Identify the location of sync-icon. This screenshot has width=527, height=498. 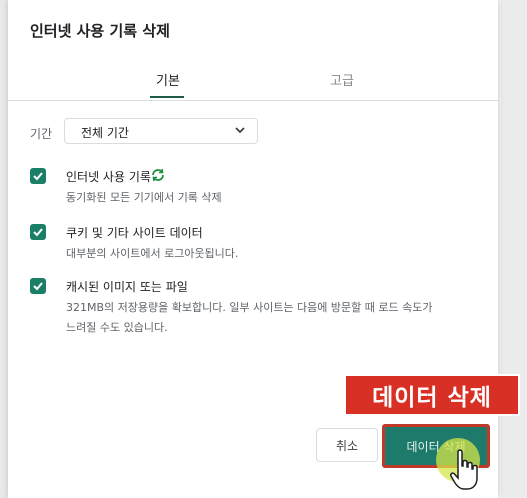
(158, 175).